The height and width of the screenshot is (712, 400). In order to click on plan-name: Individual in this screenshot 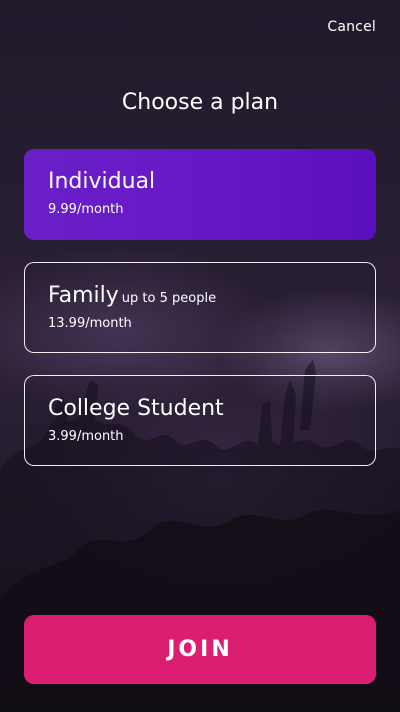, I will do `click(102, 181)`.